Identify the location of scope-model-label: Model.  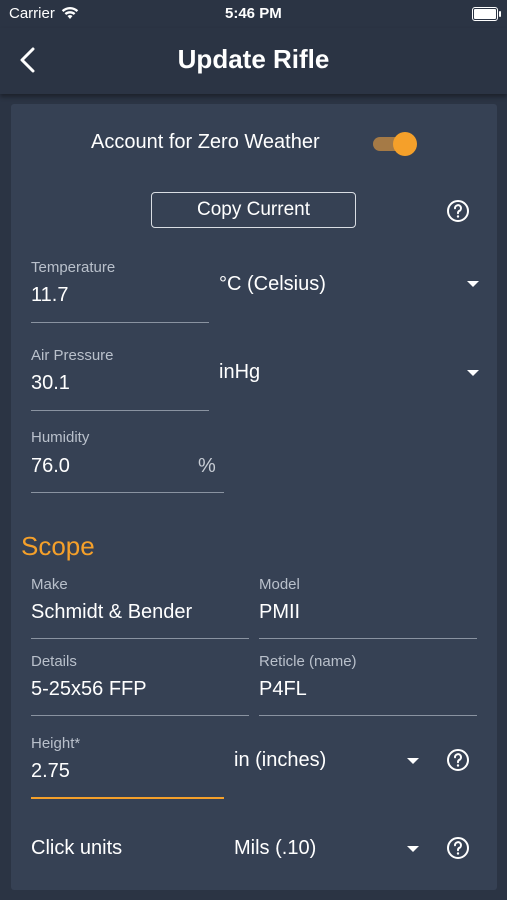
(279, 584).